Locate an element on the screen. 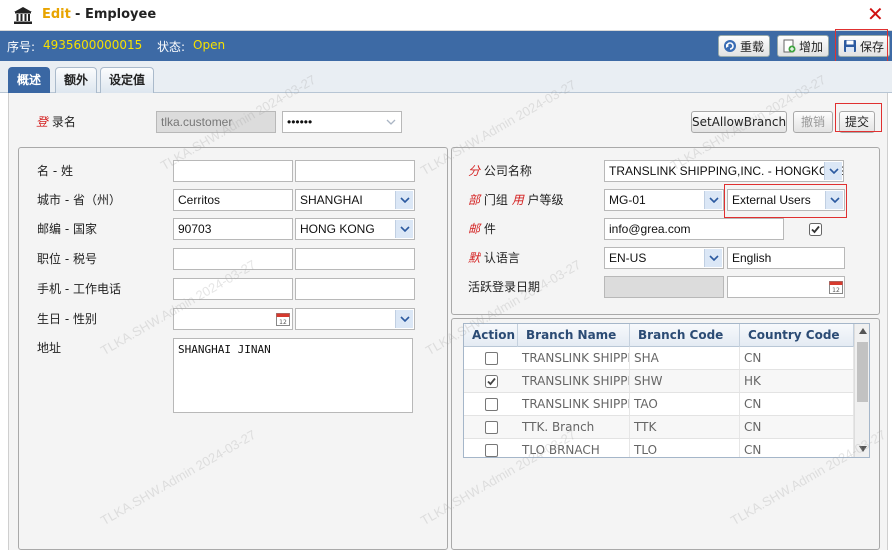 Image resolution: width=892 pixels, height=550 pixels. column-header-country-code: Country Code is located at coordinates (797, 335).